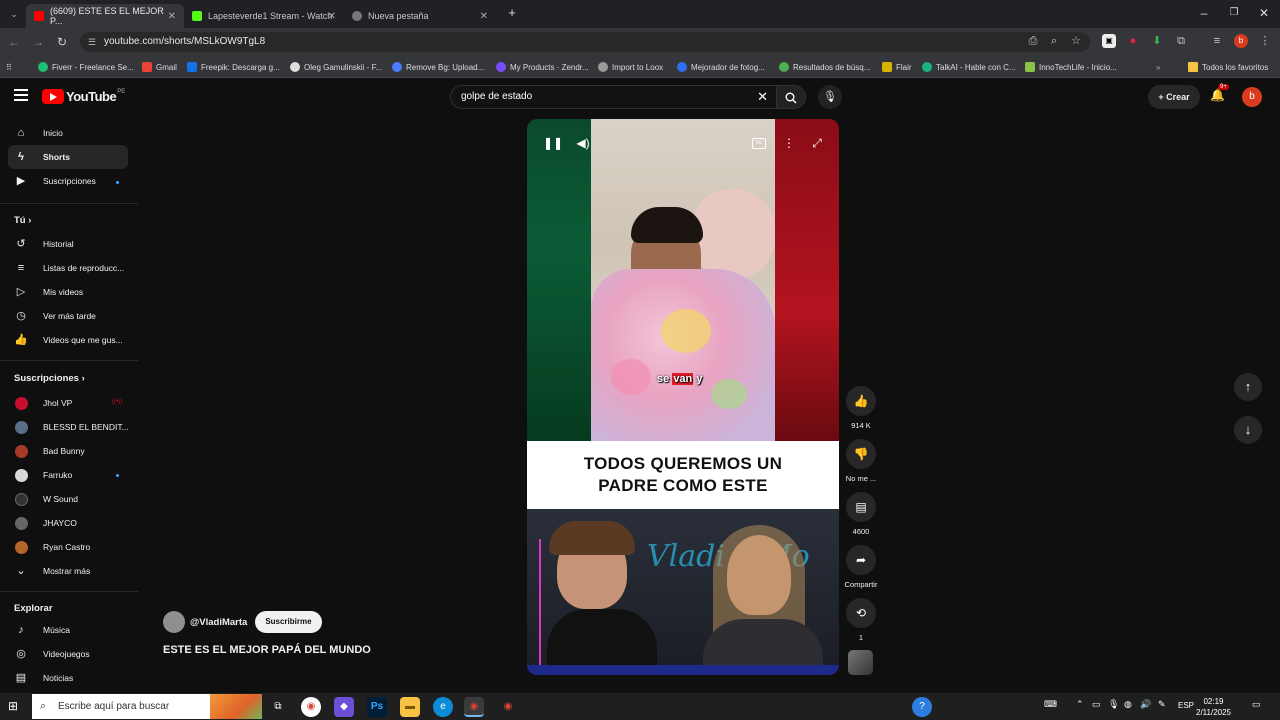 This screenshot has width=1280, height=720. I want to click on new-tab-plus-icon: +, so click(512, 13).